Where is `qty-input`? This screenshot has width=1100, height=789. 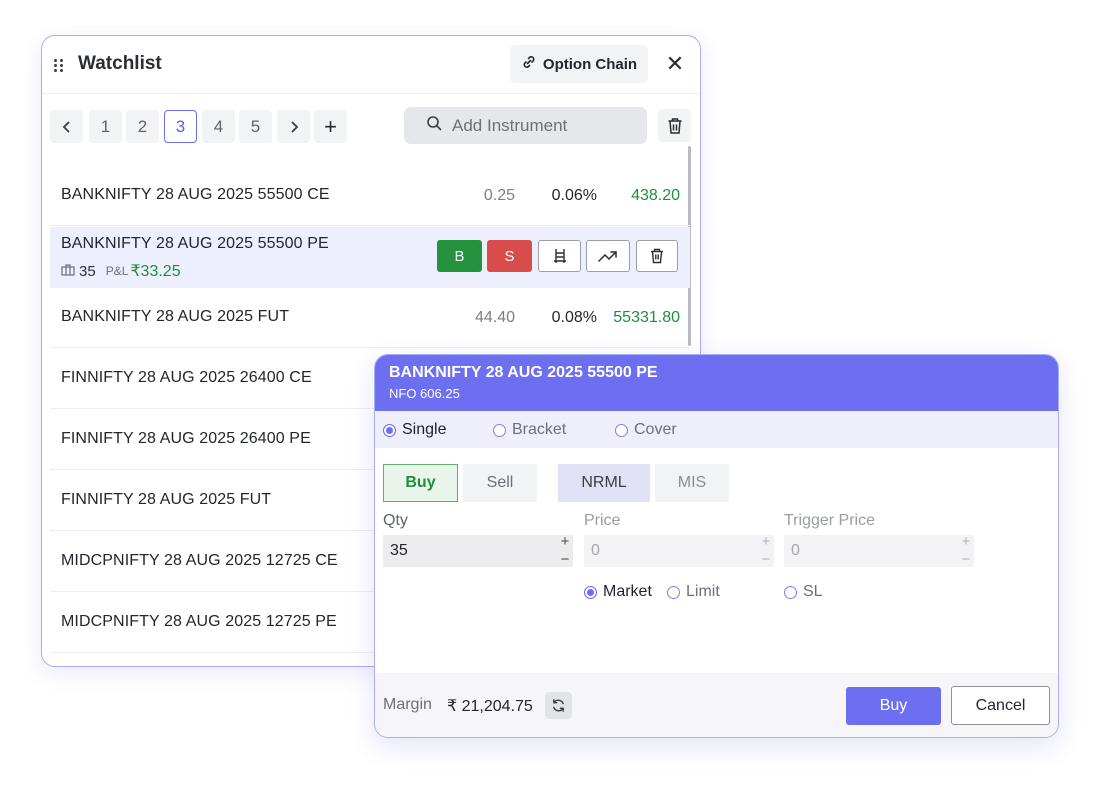
qty-input is located at coordinates (465, 551).